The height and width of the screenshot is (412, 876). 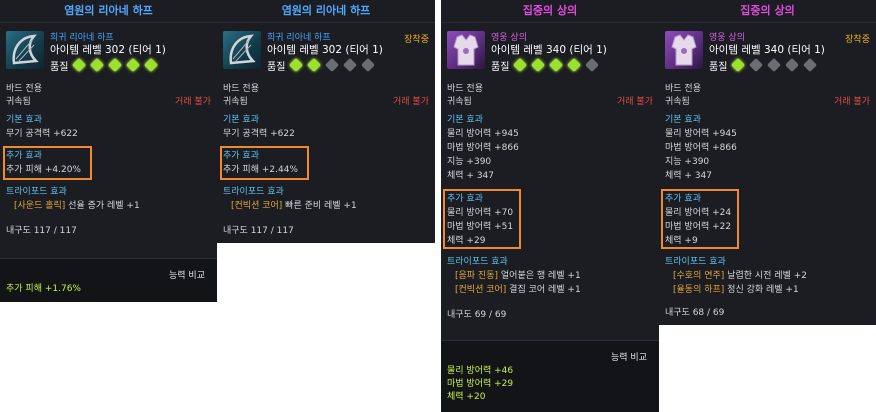 What do you see at coordinates (480, 371) in the screenshot?
I see `compare-stat: 물리 방어력 +46` at bounding box center [480, 371].